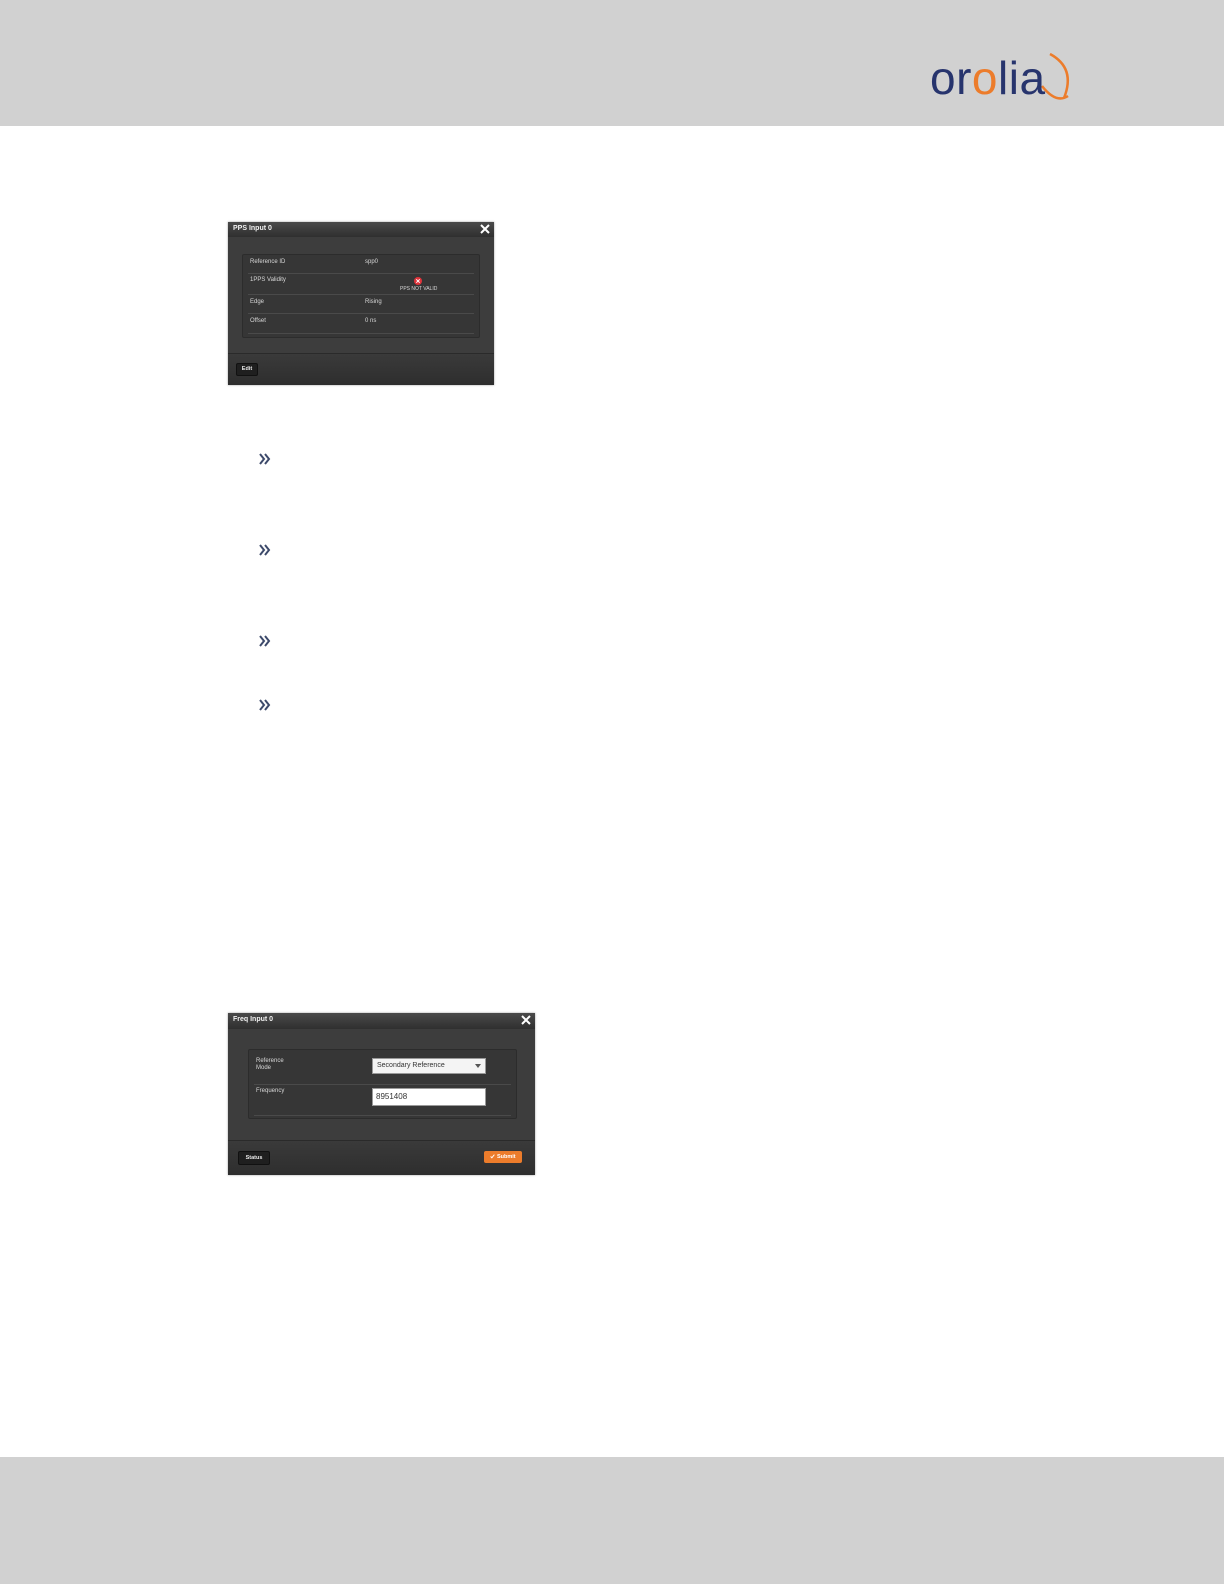  I want to click on reference-id-label: Reference ID, so click(268, 262).